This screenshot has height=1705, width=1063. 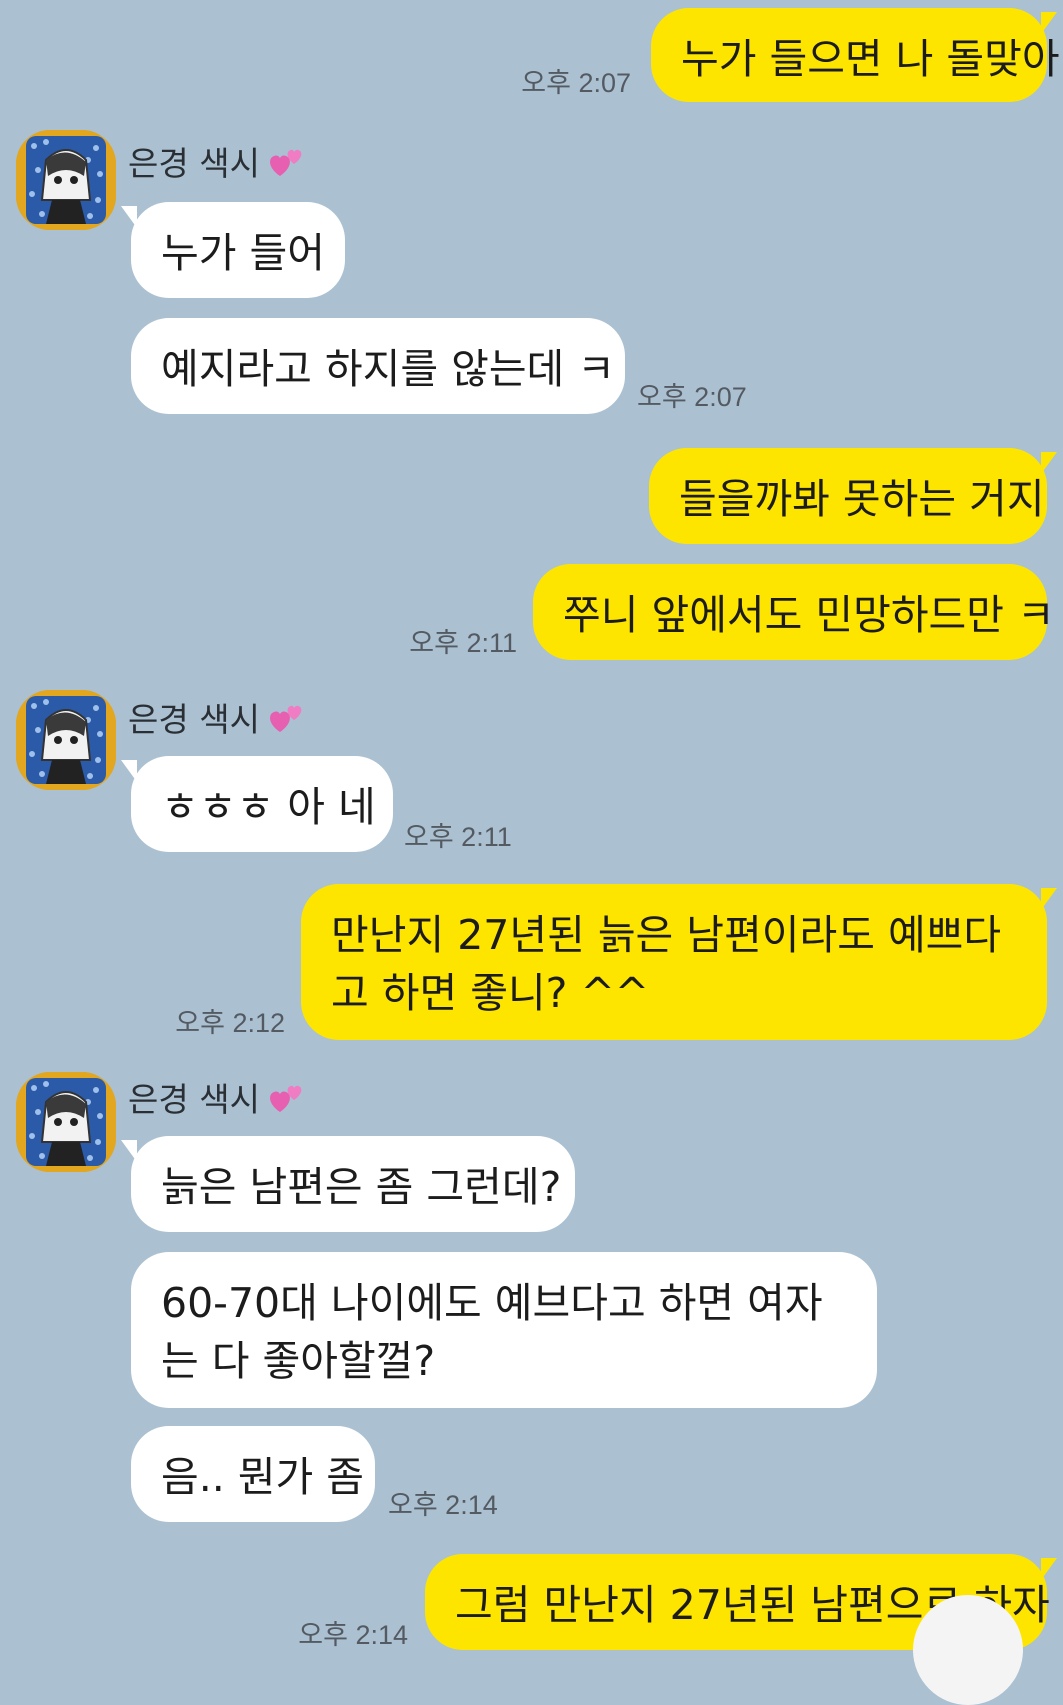 What do you see at coordinates (848, 496) in the screenshot?
I see `sent-message: 들을까봐 못하는 거지` at bounding box center [848, 496].